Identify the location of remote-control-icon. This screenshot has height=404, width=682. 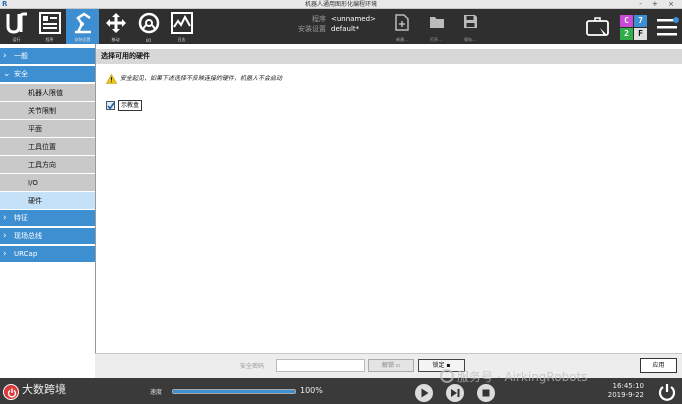
(598, 27).